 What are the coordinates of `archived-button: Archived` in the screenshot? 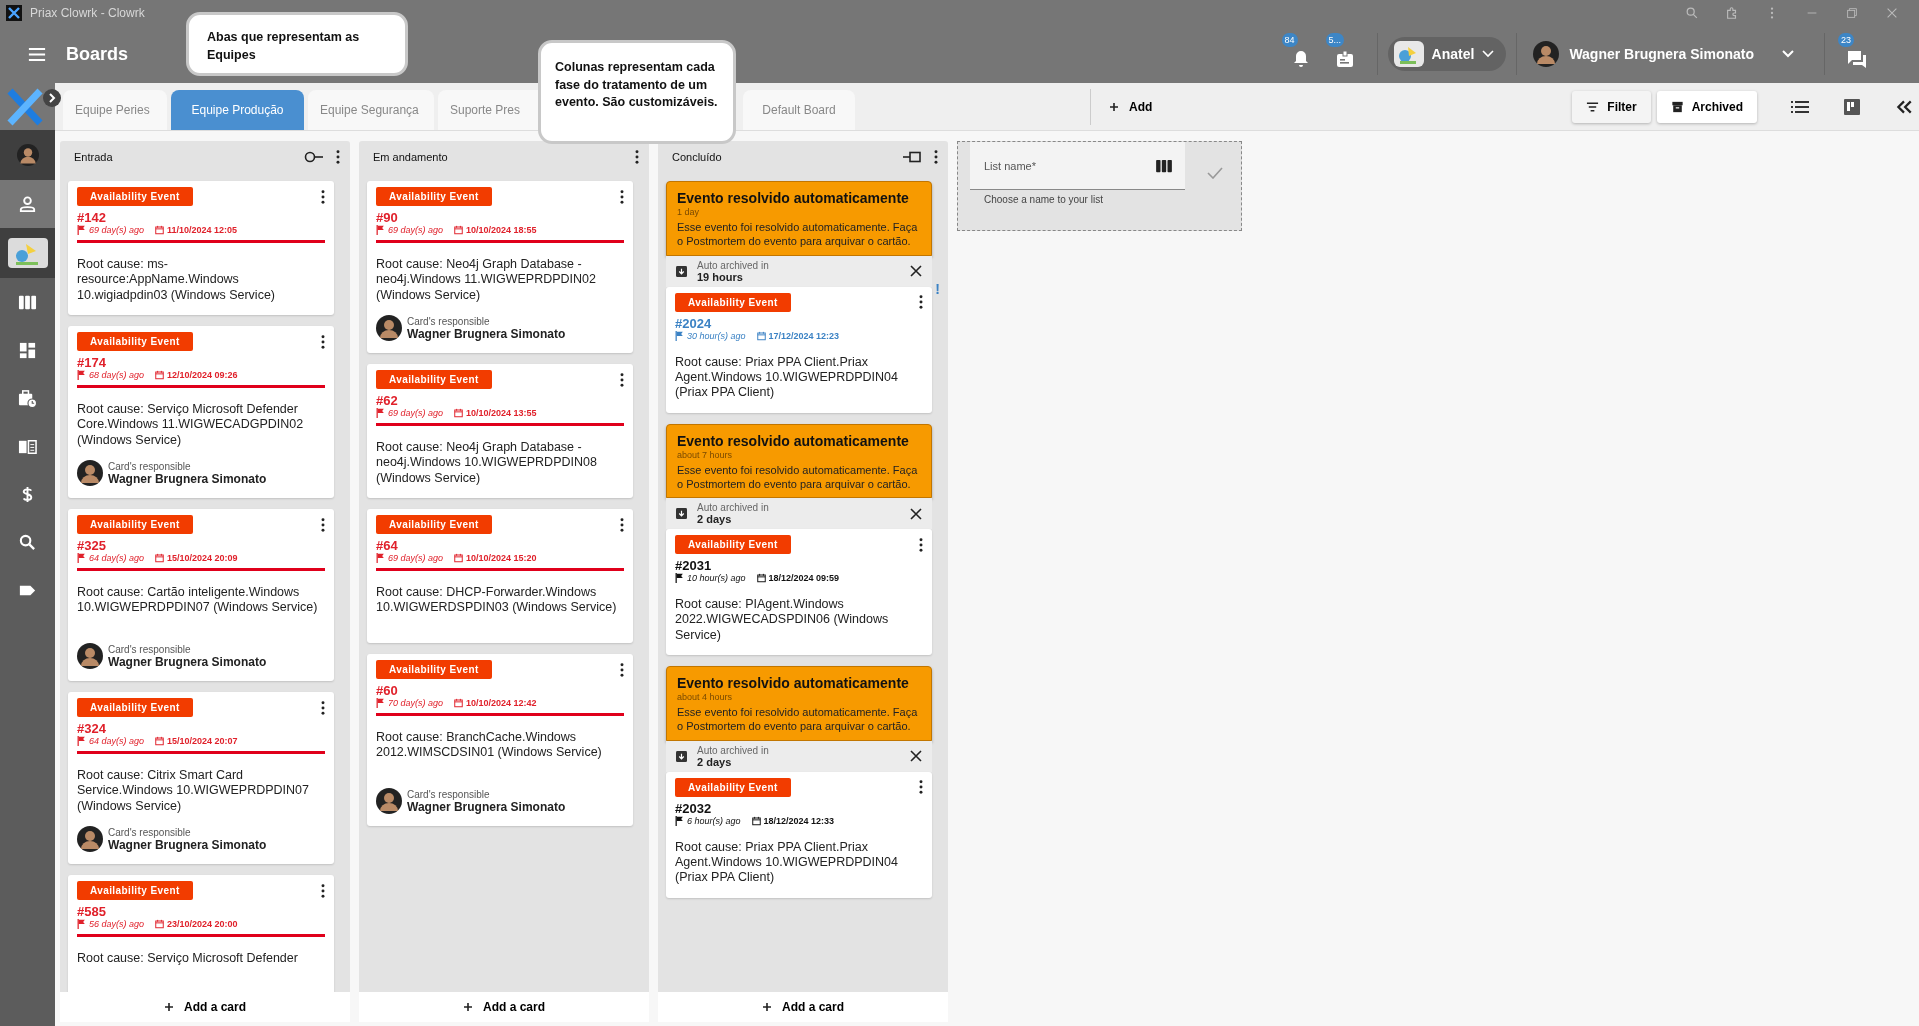 It's located at (1706, 106).